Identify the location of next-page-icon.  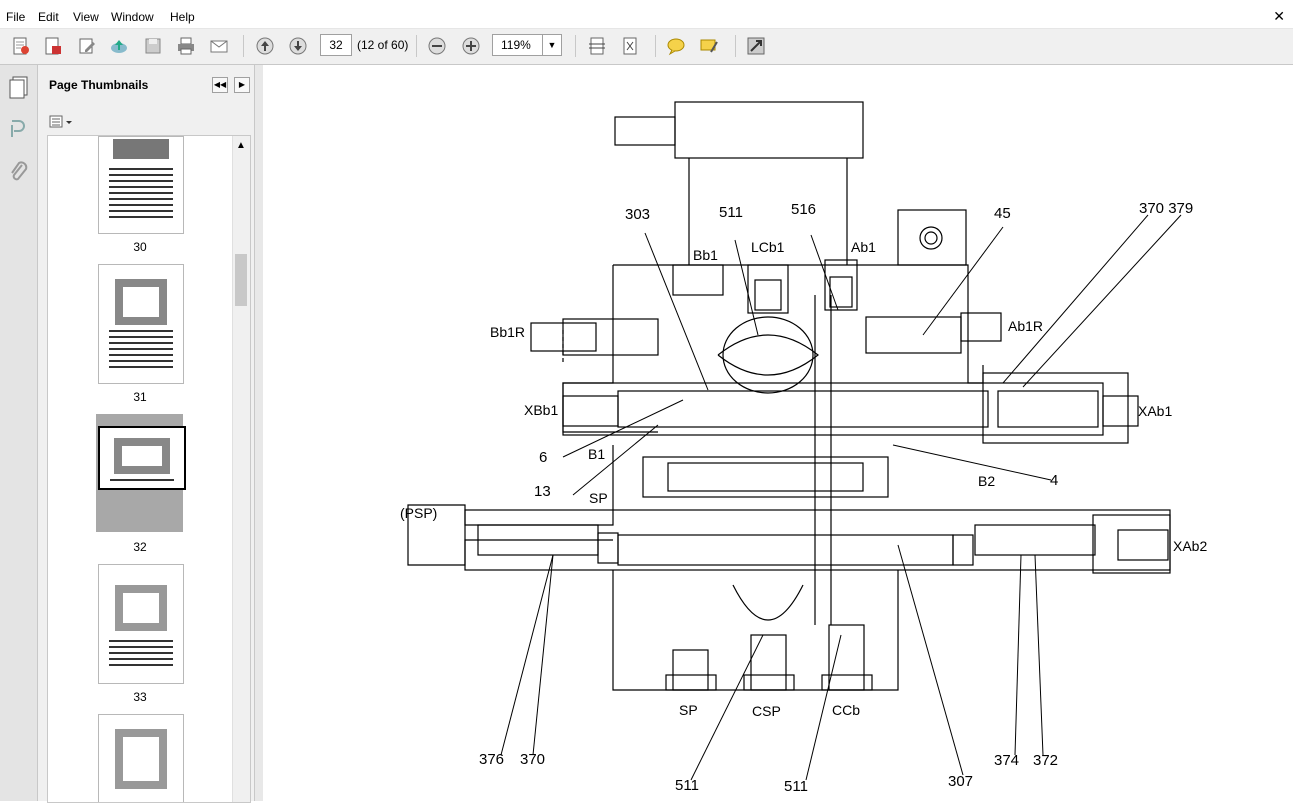
(298, 46).